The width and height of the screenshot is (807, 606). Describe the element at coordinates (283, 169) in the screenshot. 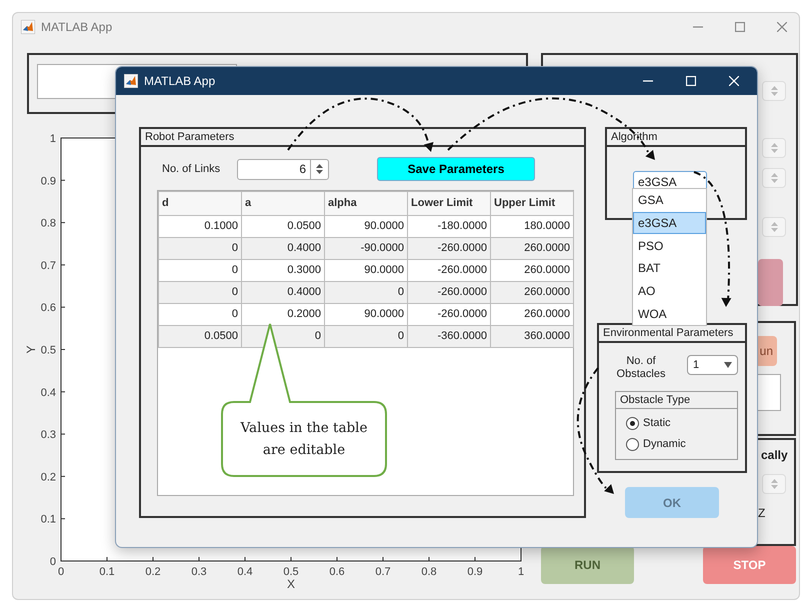

I see `number-spinner: 6` at that location.